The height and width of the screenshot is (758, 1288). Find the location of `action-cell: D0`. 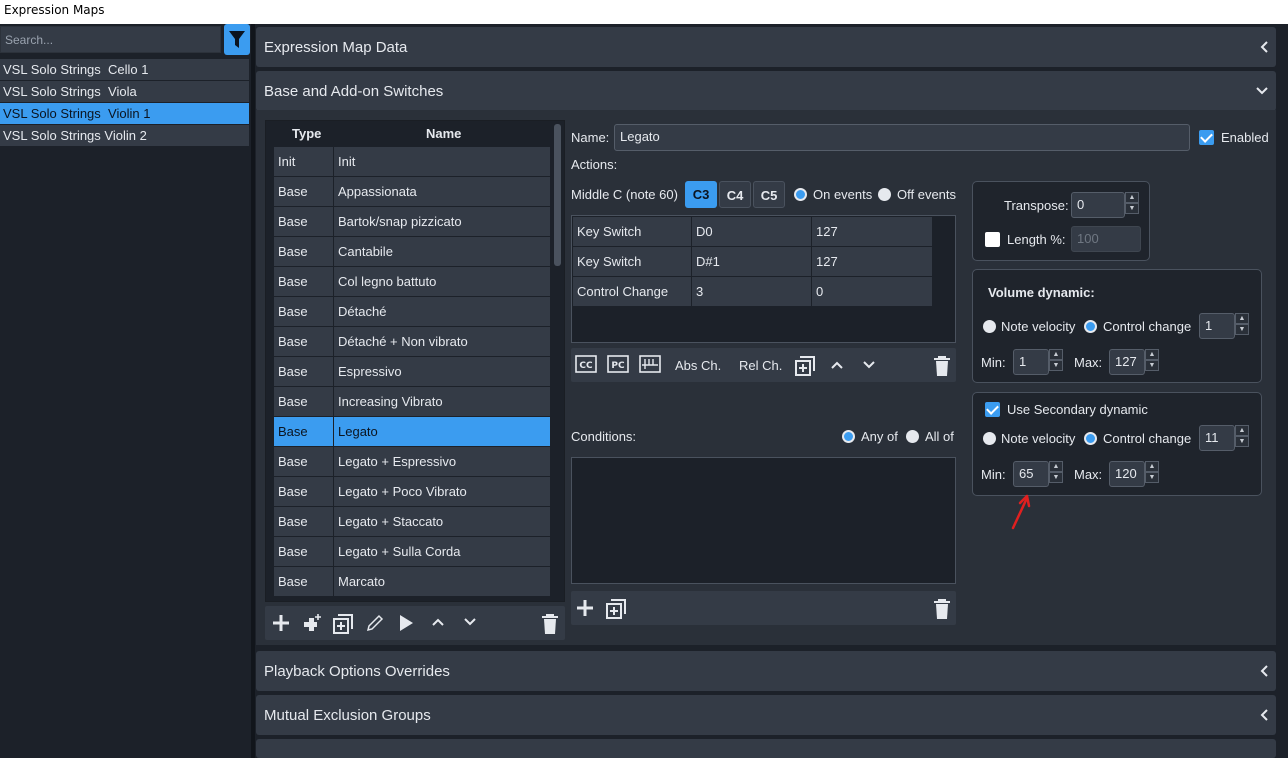

action-cell: D0 is located at coordinates (751, 231).